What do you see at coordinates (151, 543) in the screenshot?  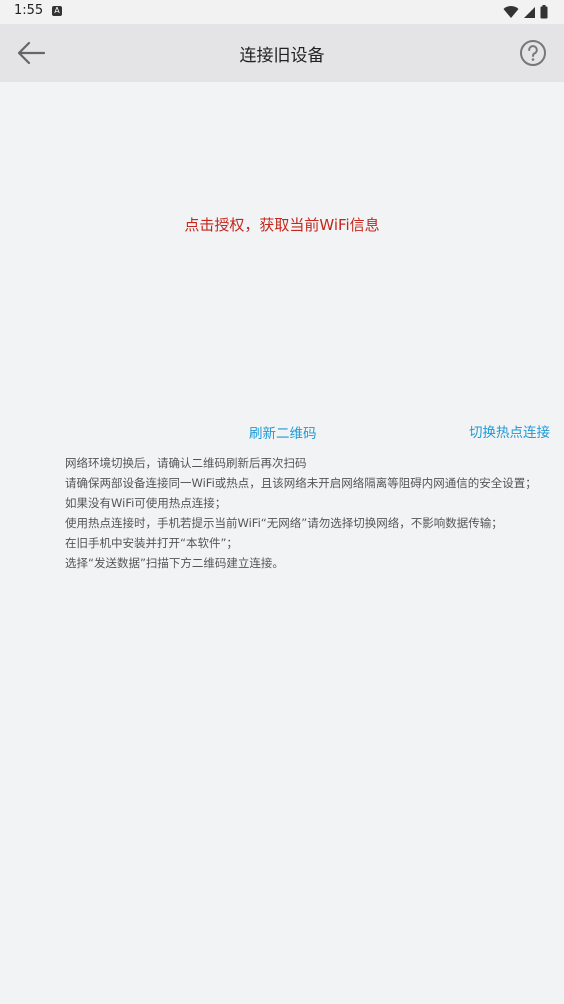 I see `instruction-line: 在旧手机中安装并打开“本软件”；` at bounding box center [151, 543].